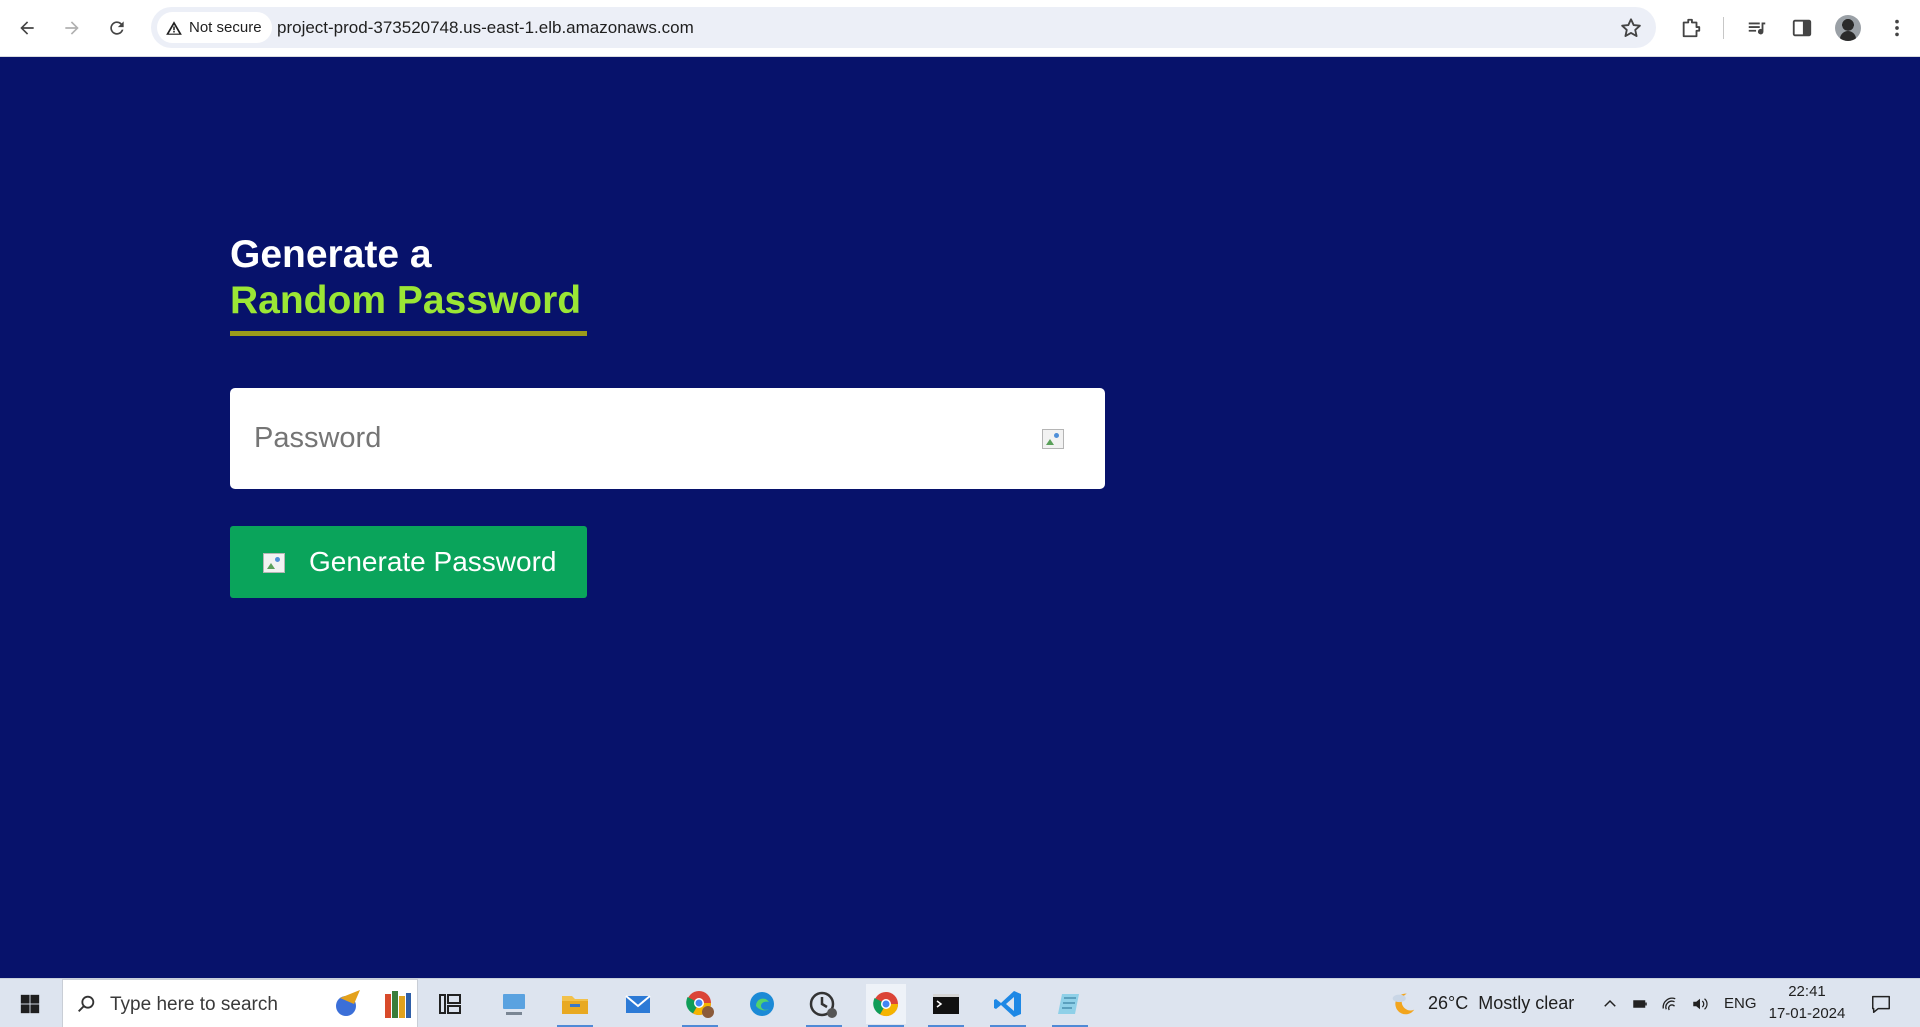 This screenshot has height=1027, width=1920. What do you see at coordinates (408, 333) in the screenshot?
I see `heading-underline` at bounding box center [408, 333].